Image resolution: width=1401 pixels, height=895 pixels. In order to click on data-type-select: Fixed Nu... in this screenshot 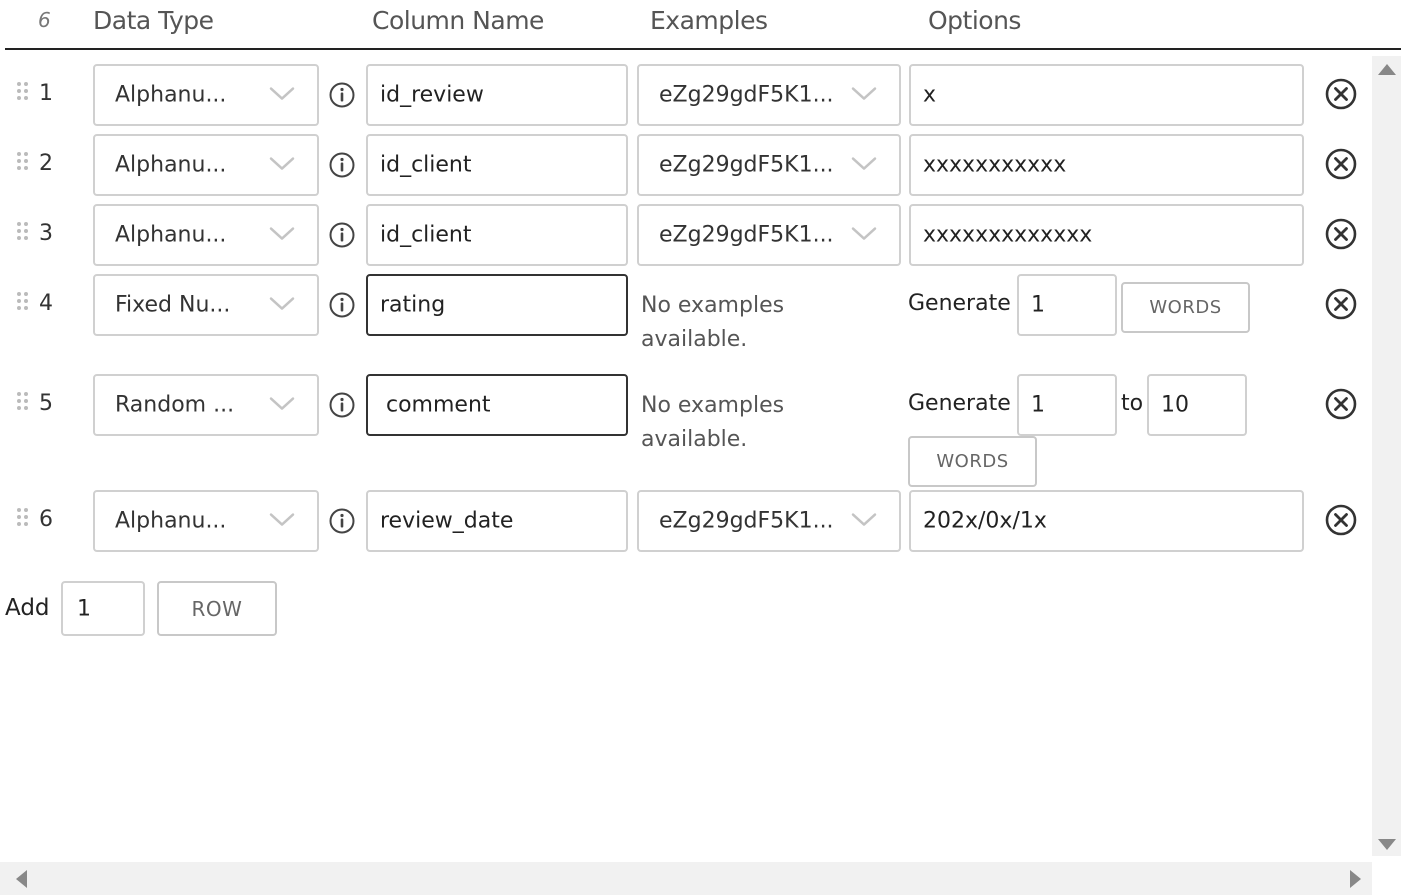, I will do `click(206, 305)`.